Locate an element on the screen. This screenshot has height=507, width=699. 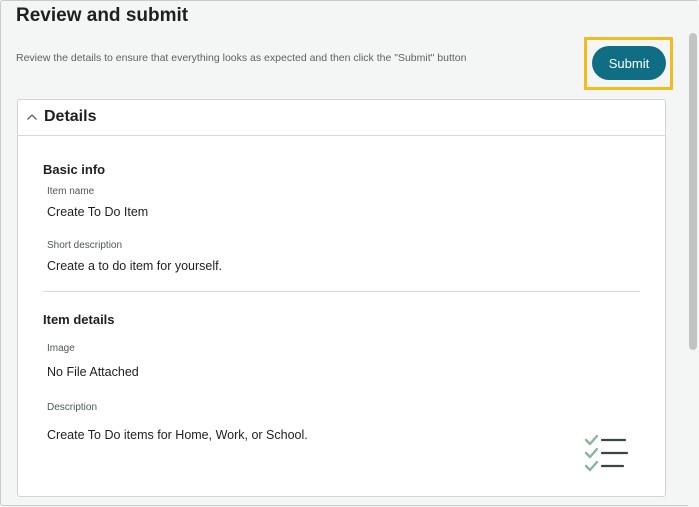
basic-info-title: Basic info is located at coordinates (74, 169).